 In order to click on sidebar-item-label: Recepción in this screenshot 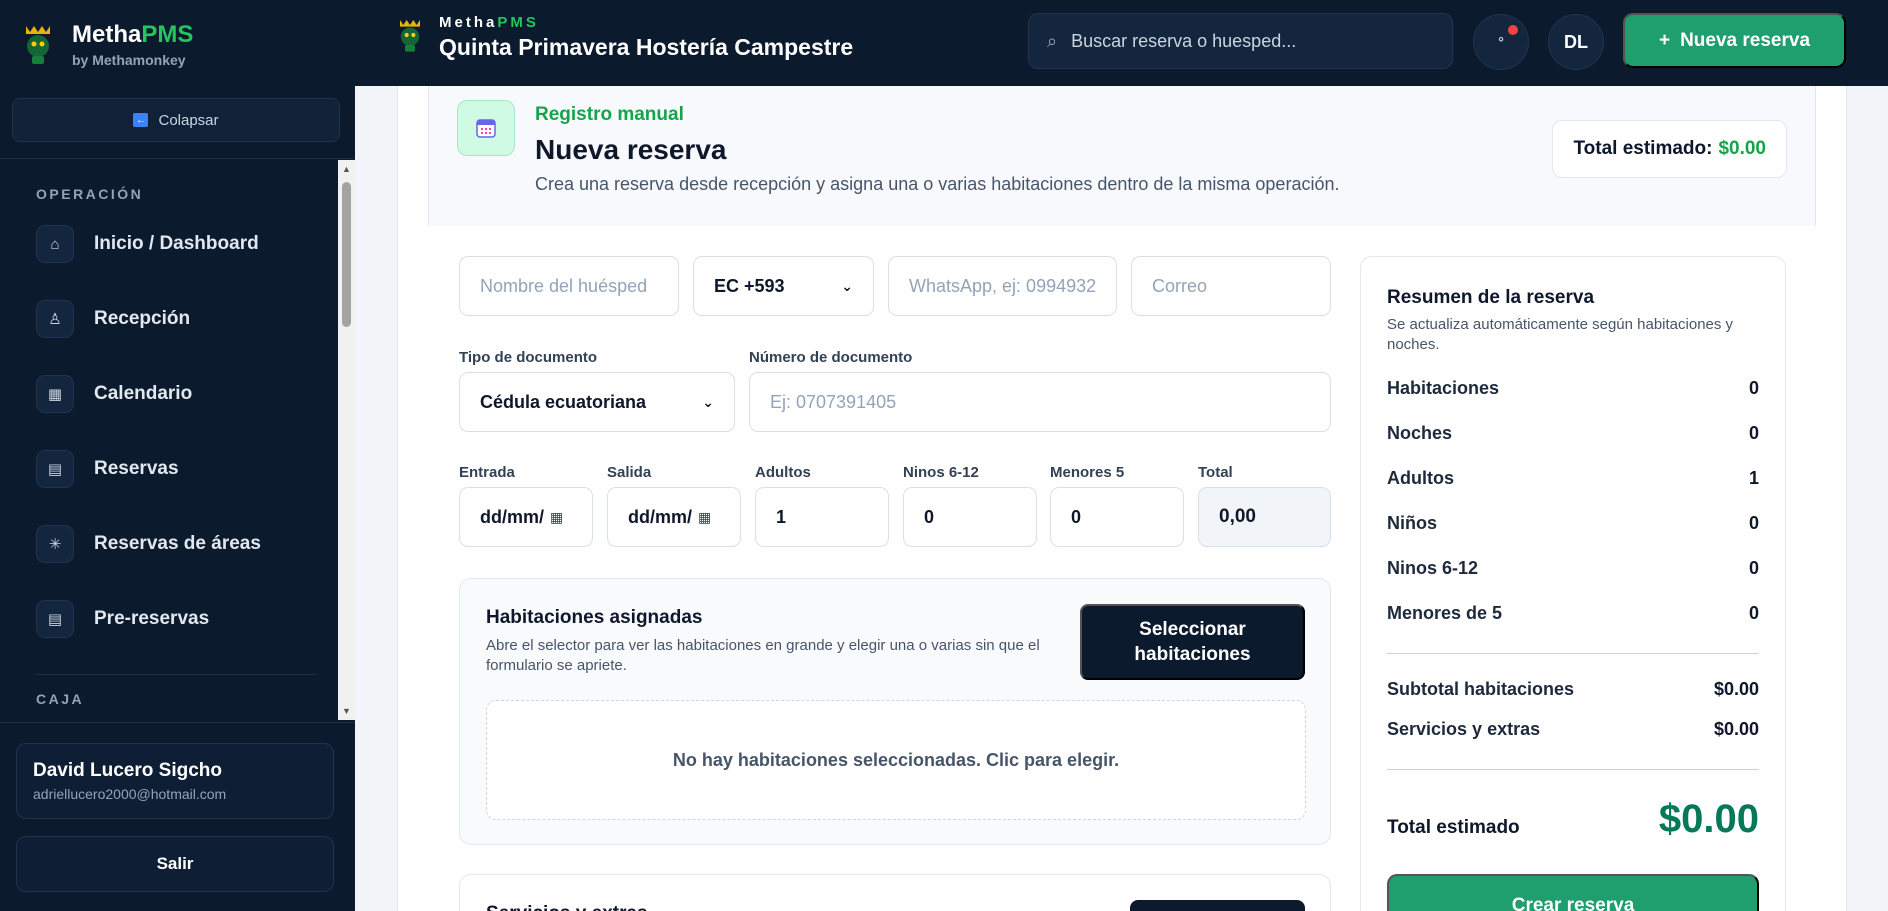, I will do `click(142, 318)`.